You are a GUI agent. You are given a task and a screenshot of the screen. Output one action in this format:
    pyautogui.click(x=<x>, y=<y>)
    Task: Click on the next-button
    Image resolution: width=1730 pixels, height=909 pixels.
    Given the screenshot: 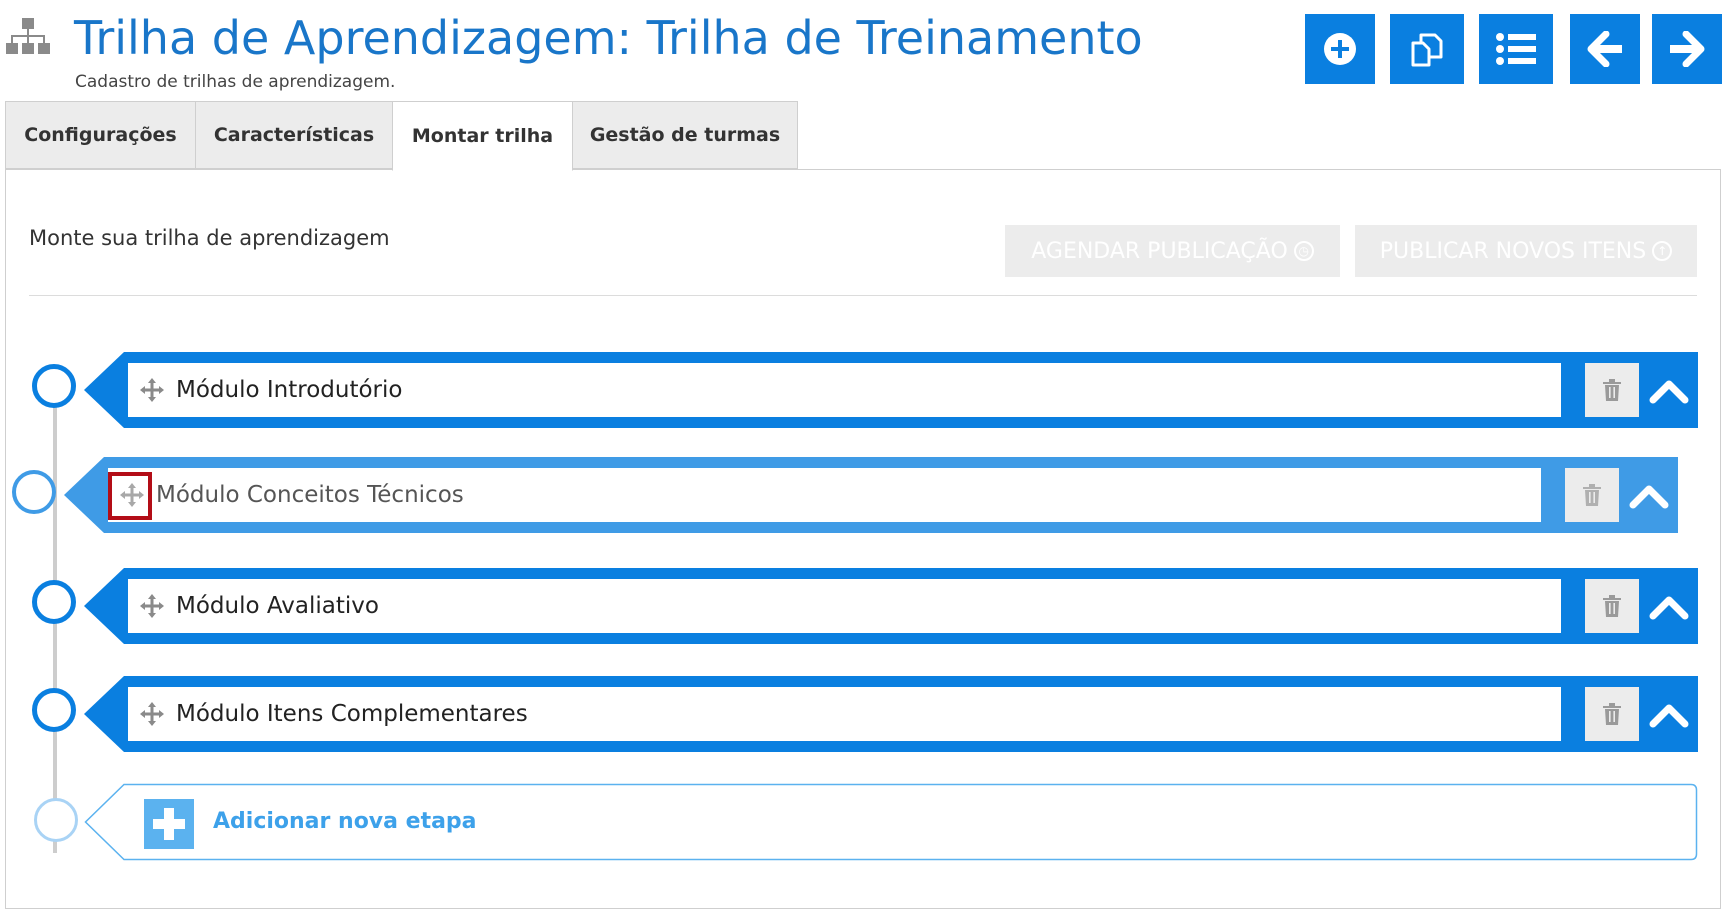 What is the action you would take?
    pyautogui.click(x=1687, y=49)
    